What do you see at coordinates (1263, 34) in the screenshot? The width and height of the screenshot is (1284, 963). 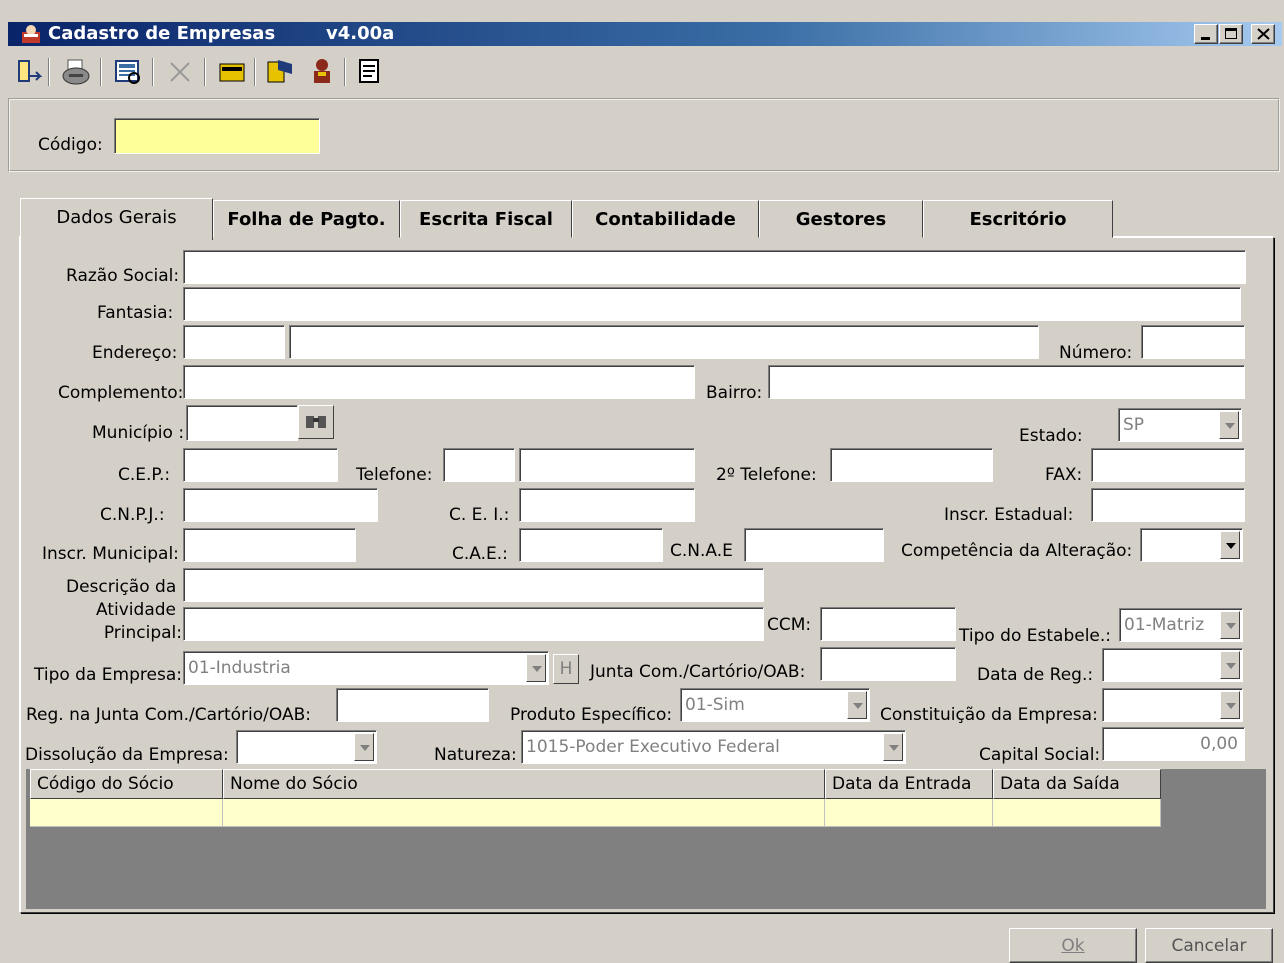 I see `close-icon` at bounding box center [1263, 34].